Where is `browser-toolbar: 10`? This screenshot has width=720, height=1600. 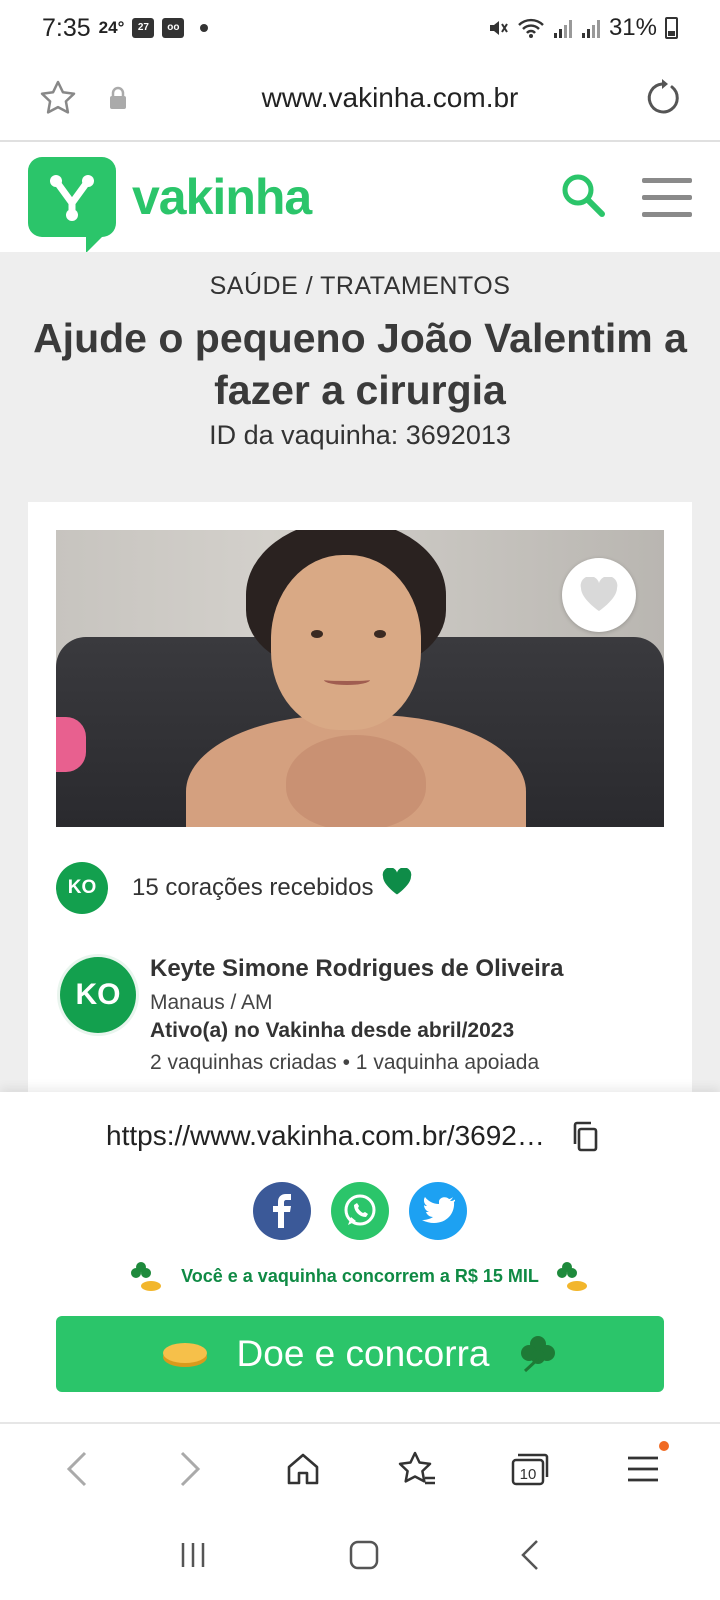
browser-toolbar: 10 is located at coordinates (360, 1468).